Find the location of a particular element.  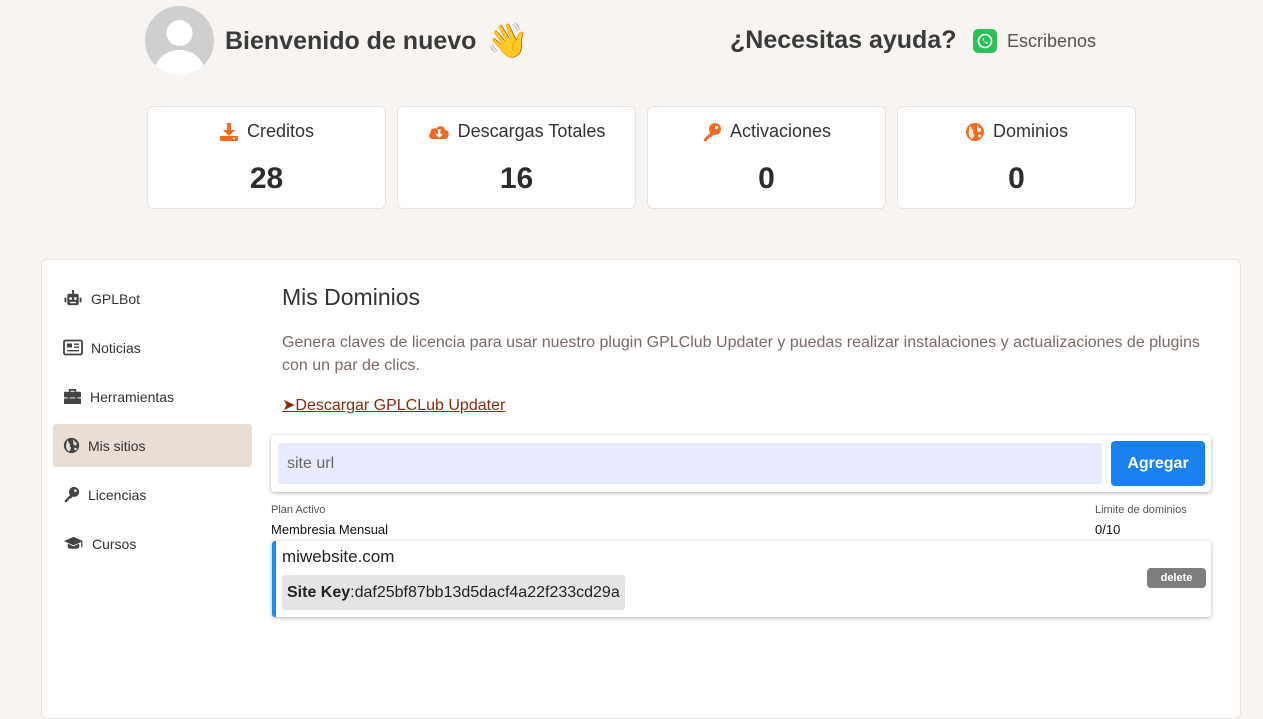

stat-label: Activaciones is located at coordinates (780, 131).